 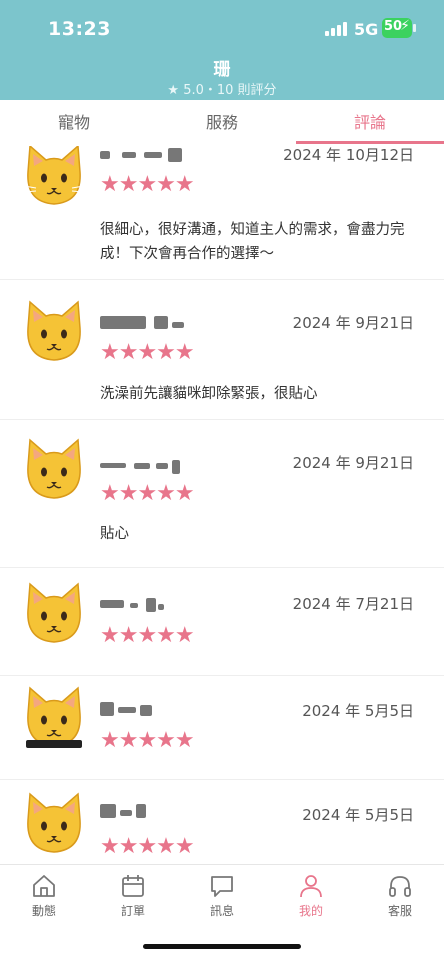 I want to click on network-type: 5G, so click(x=366, y=29).